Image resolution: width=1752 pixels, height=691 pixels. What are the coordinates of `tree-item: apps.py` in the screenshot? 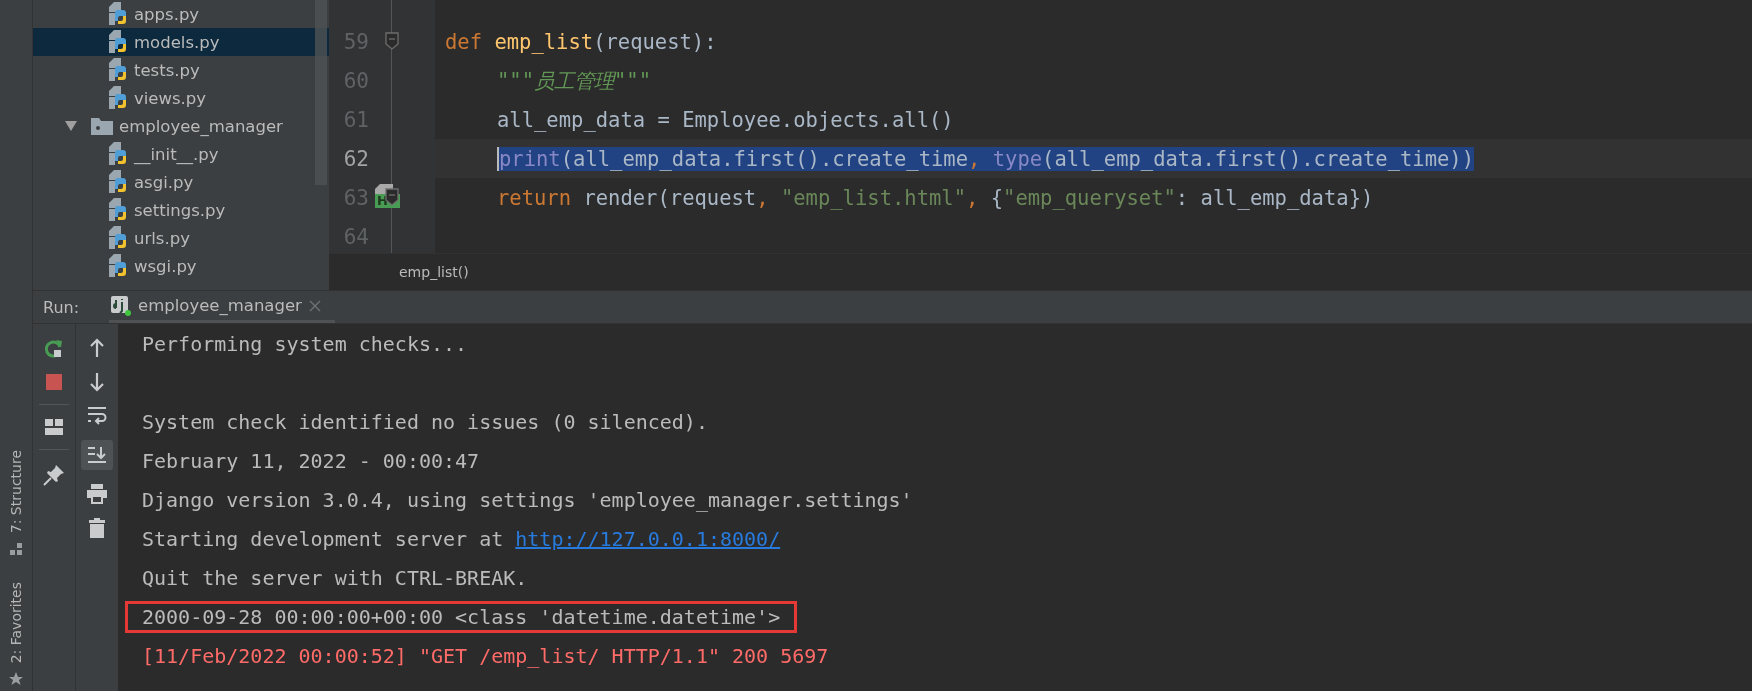 It's located at (181, 14).